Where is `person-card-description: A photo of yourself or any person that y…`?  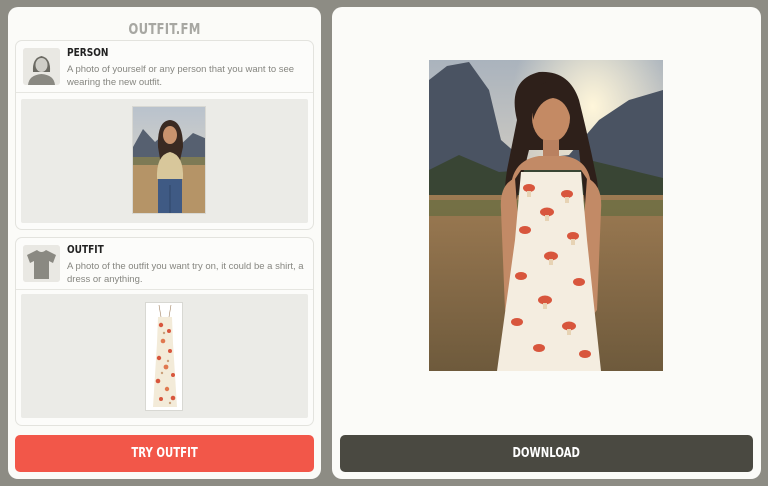 person-card-description: A photo of yourself or any person that y… is located at coordinates (181, 76).